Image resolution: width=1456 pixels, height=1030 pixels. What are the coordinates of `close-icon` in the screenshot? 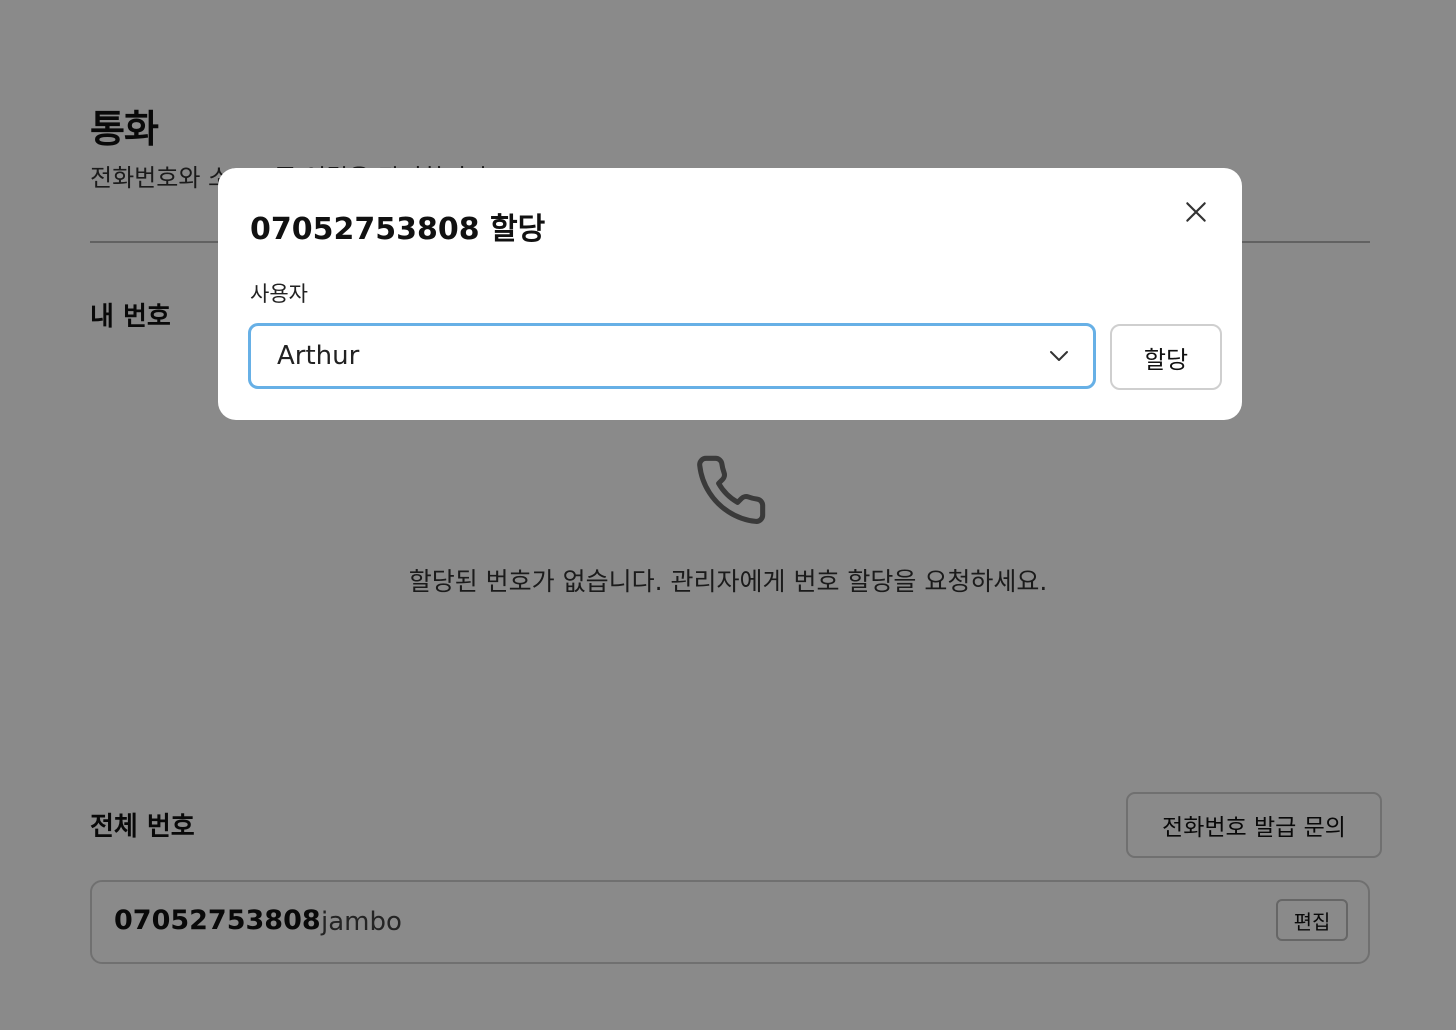 It's located at (1196, 212).